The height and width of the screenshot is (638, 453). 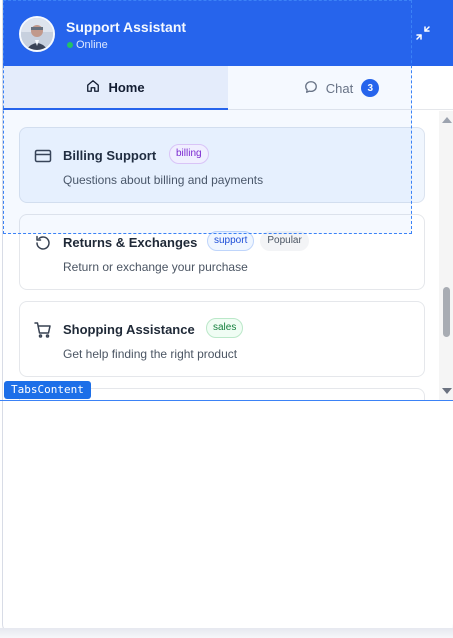 I want to click on topic-list-scrollbar, so click(x=446, y=255).